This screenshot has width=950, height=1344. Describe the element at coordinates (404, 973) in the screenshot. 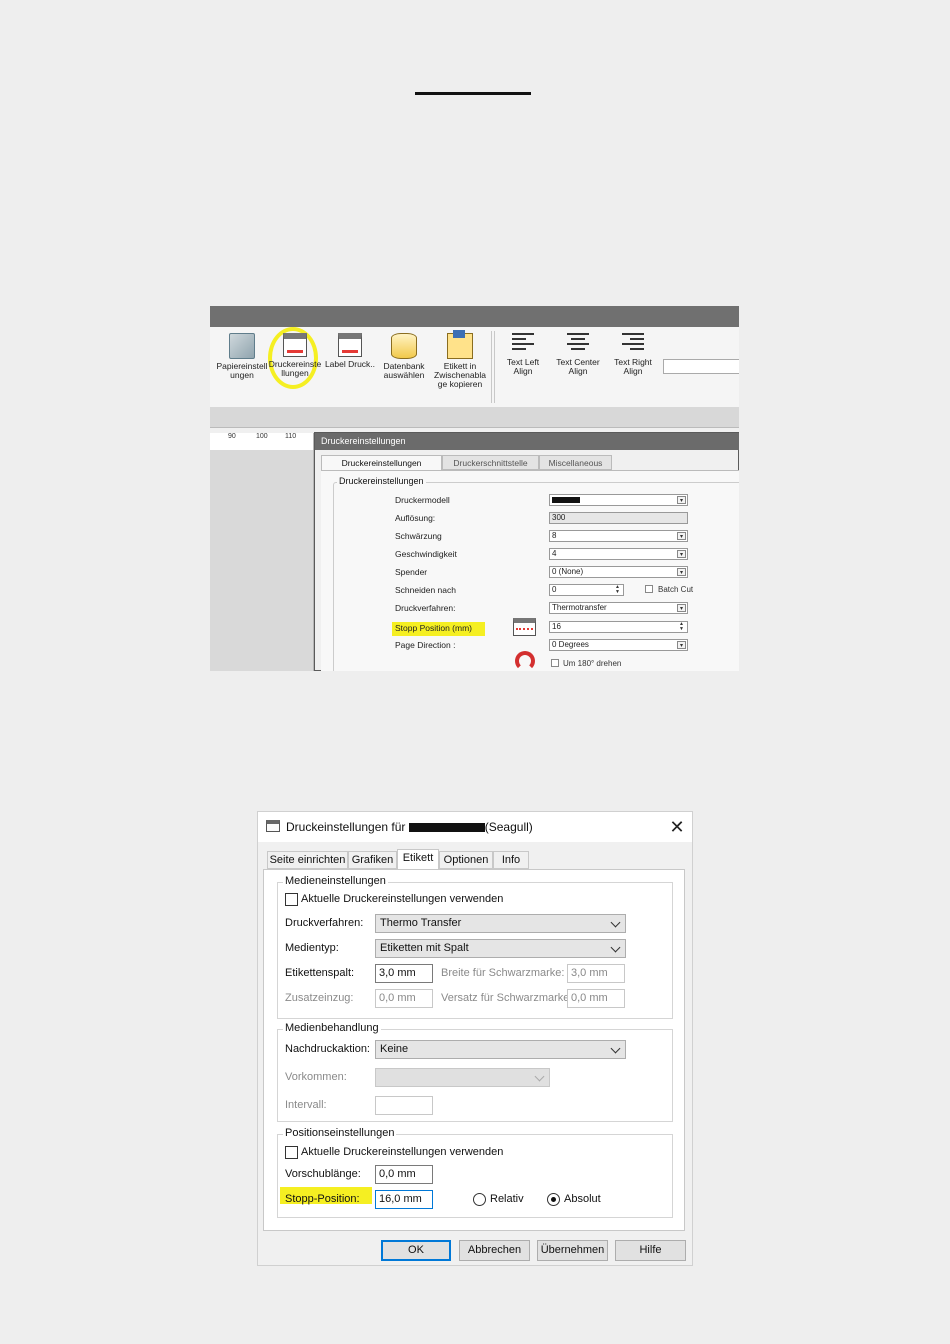

I see `etikettenspalt-input: 3,0 mm` at that location.